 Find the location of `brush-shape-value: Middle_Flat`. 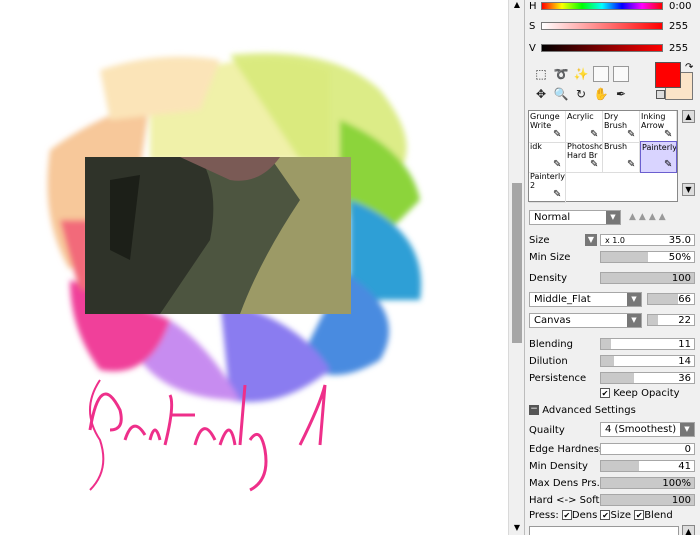

brush-shape-value: Middle_Flat is located at coordinates (562, 299).